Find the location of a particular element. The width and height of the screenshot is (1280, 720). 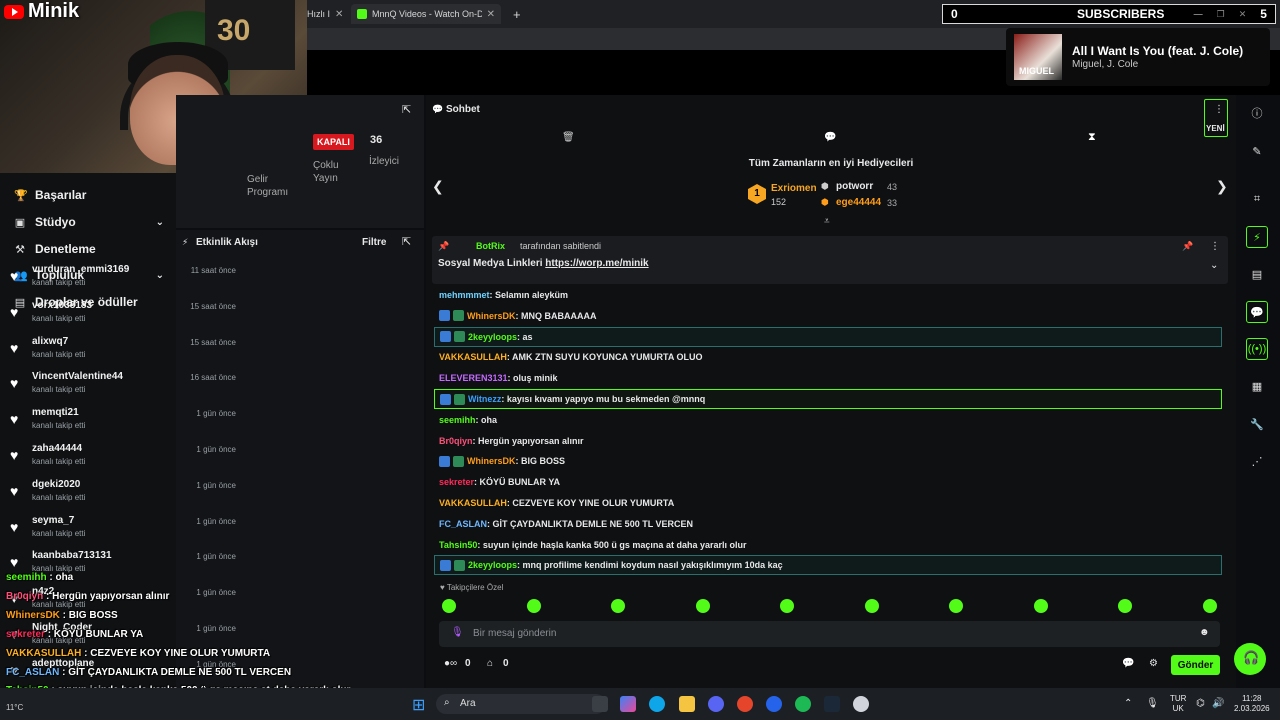

chevron-down-icon: ⌄ is located at coordinates (1214, 265).